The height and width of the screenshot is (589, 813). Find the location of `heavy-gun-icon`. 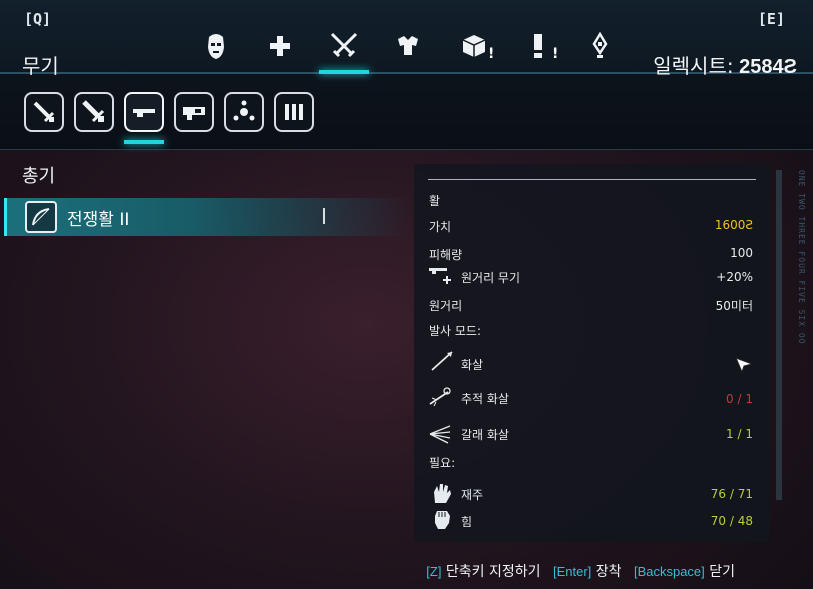

heavy-gun-icon is located at coordinates (194, 113).